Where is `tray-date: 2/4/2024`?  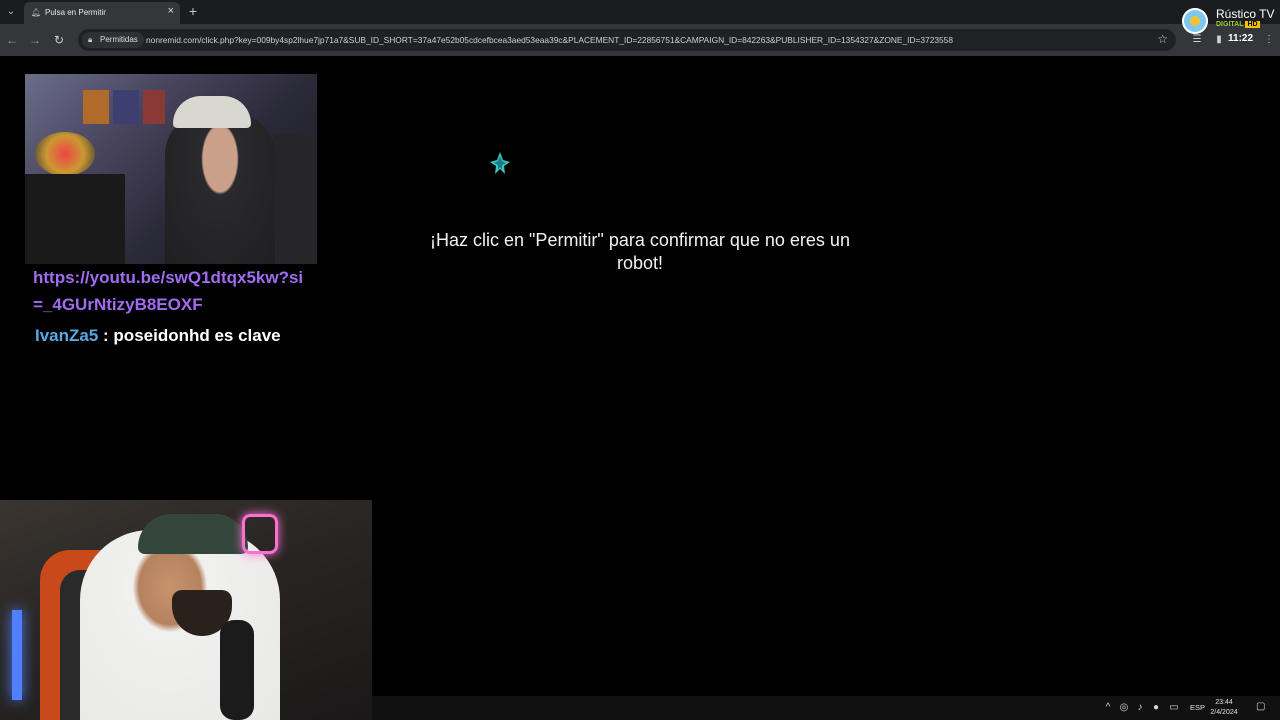
tray-date: 2/4/2024 is located at coordinates (1224, 712).